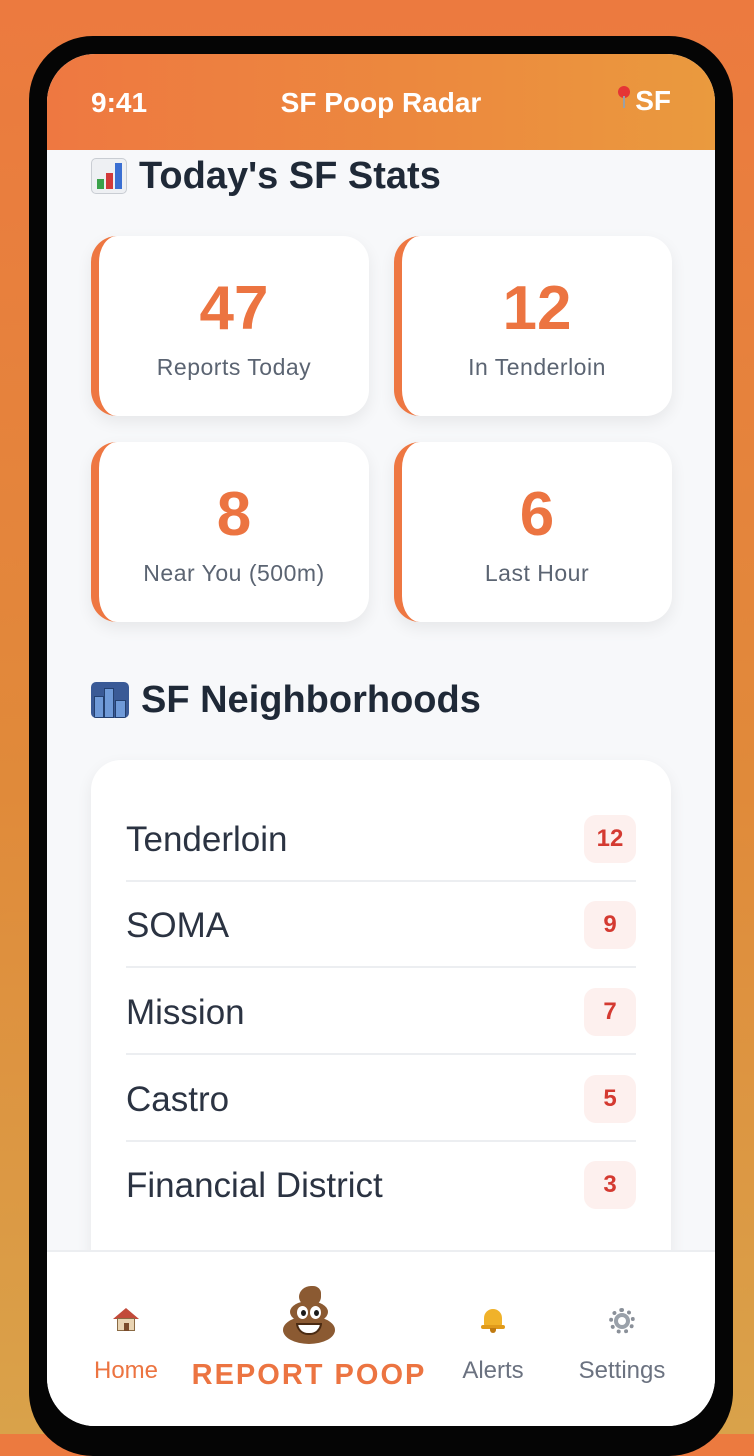 Image resolution: width=754 pixels, height=1456 pixels. Describe the element at coordinates (610, 839) in the screenshot. I see `neighborhood-count-badge: 12` at that location.